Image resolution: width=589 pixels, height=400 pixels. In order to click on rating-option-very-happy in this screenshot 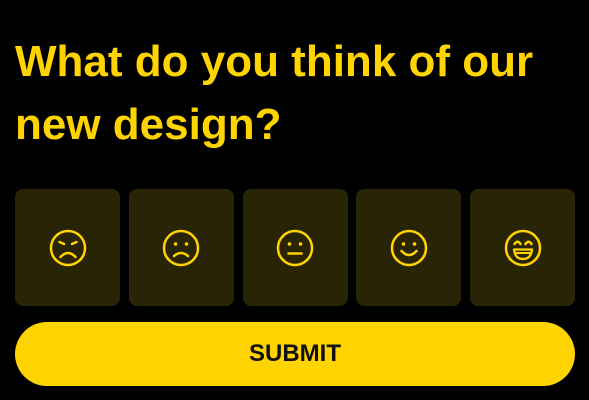, I will do `click(522, 247)`.